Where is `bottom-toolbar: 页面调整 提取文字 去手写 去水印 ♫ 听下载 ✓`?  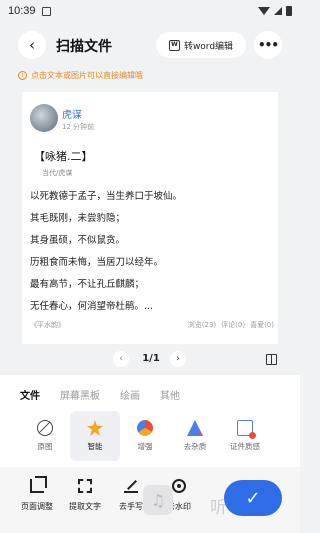
bottom-toolbar: 页面调整 提取文字 去手写 去水印 ♫ 听下载 ✓ is located at coordinates (150, 500).